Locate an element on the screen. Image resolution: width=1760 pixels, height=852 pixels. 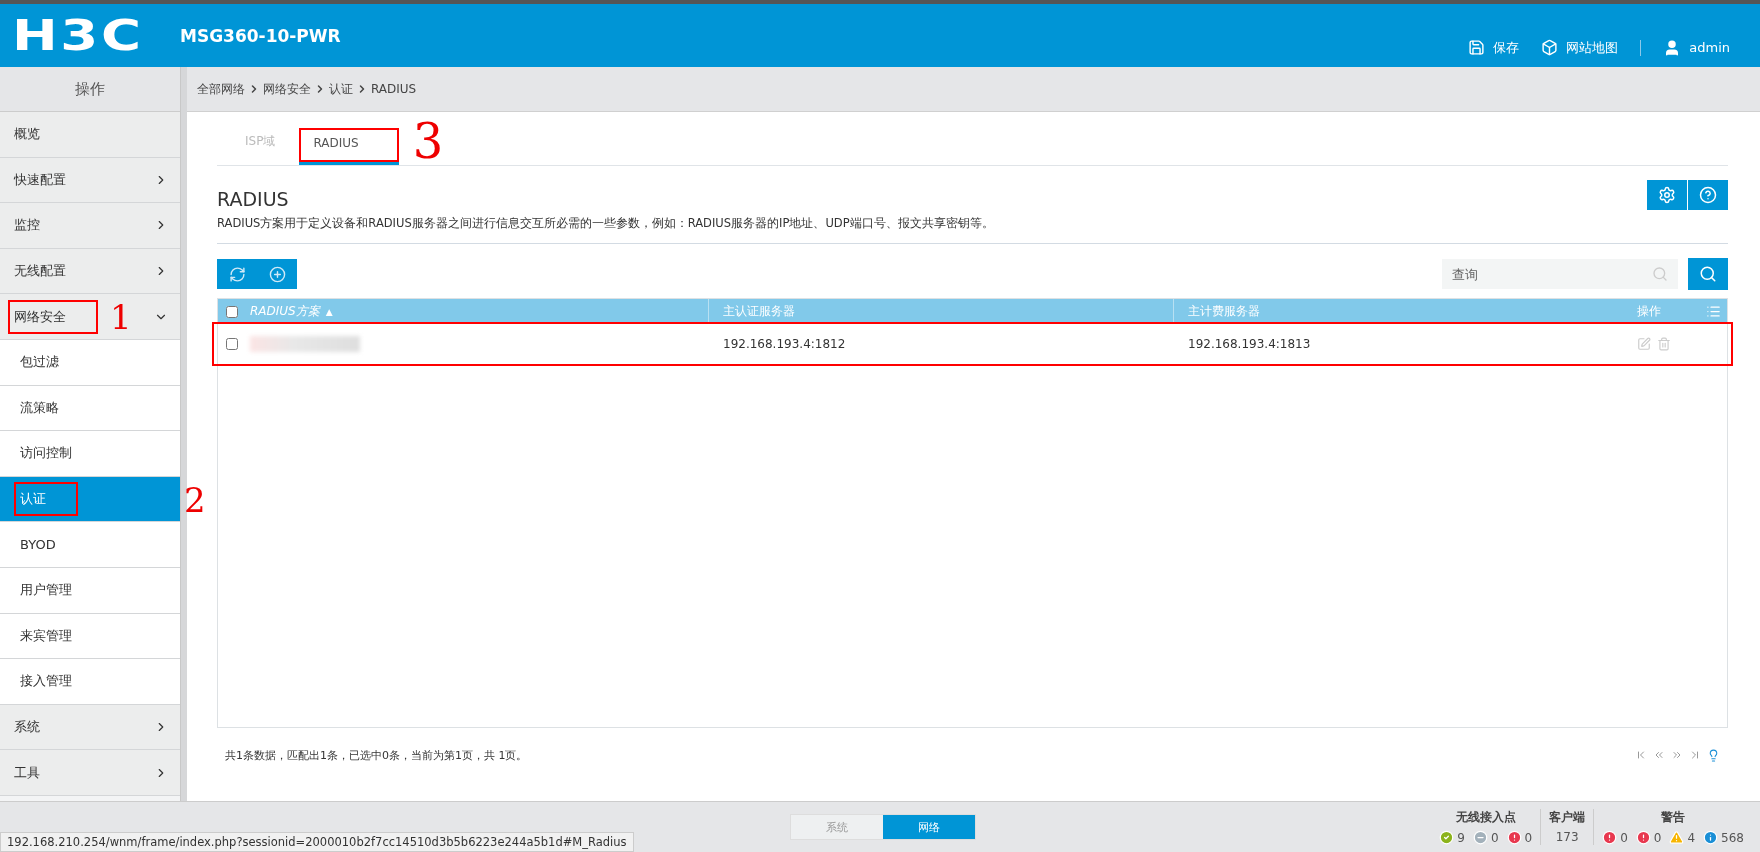
warning-icon is located at coordinates (1677, 837).